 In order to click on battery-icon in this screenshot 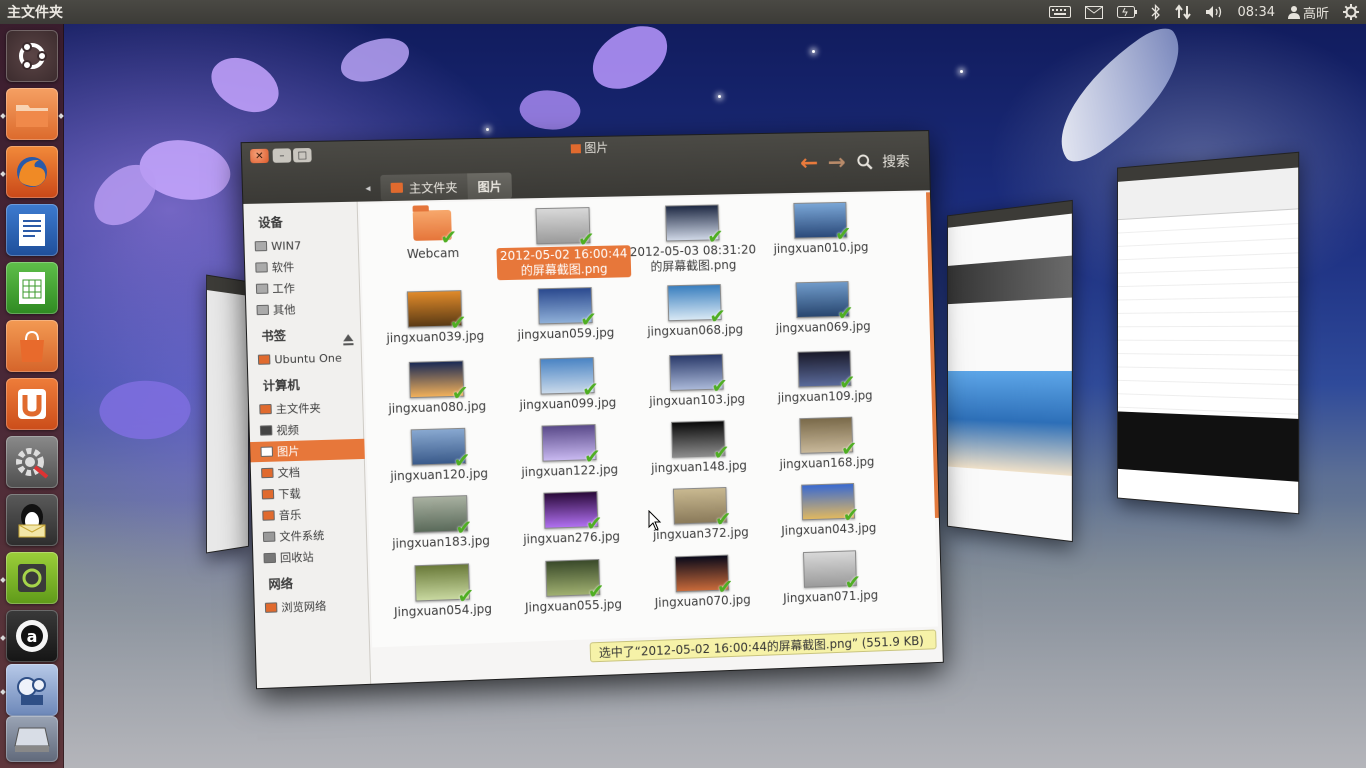, I will do `click(1127, 12)`.